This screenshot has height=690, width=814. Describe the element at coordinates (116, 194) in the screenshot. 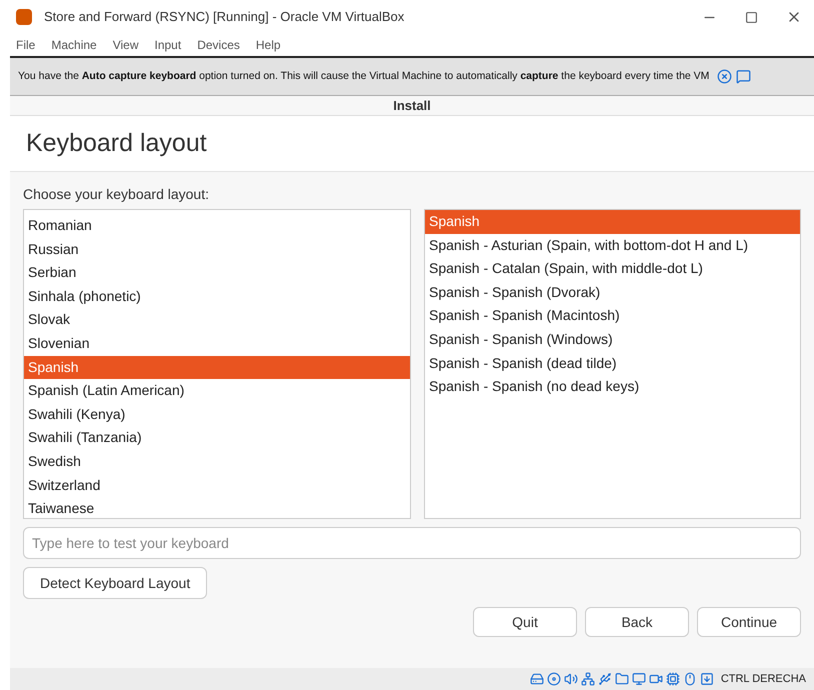

I see `prompt-label: Choose your keyboard layout:` at that location.